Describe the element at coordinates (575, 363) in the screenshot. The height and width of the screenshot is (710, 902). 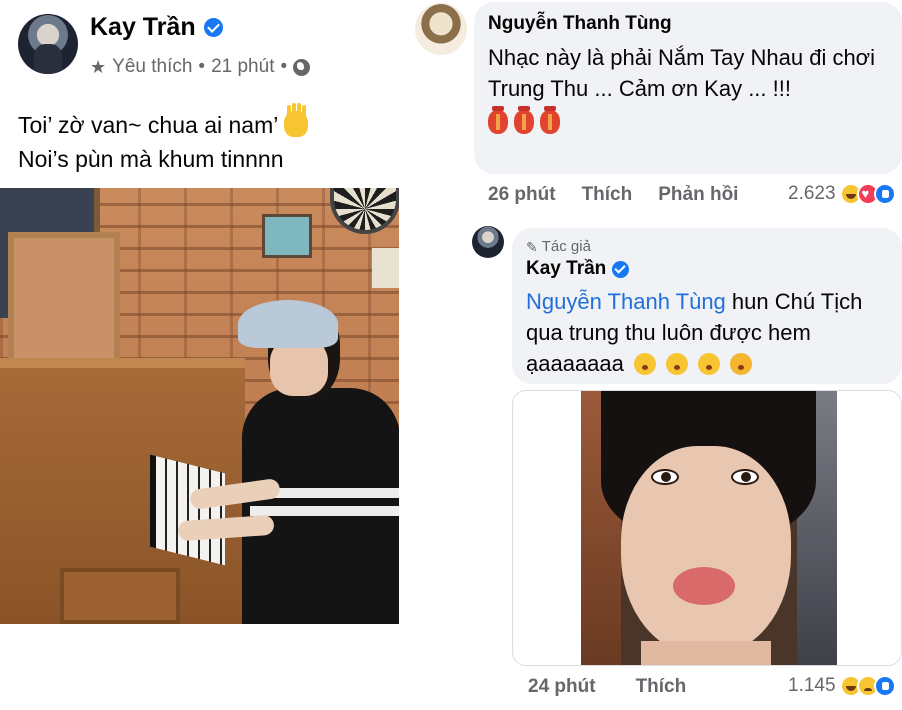
I see `reply-text-line3: ạaaaaaaa` at that location.